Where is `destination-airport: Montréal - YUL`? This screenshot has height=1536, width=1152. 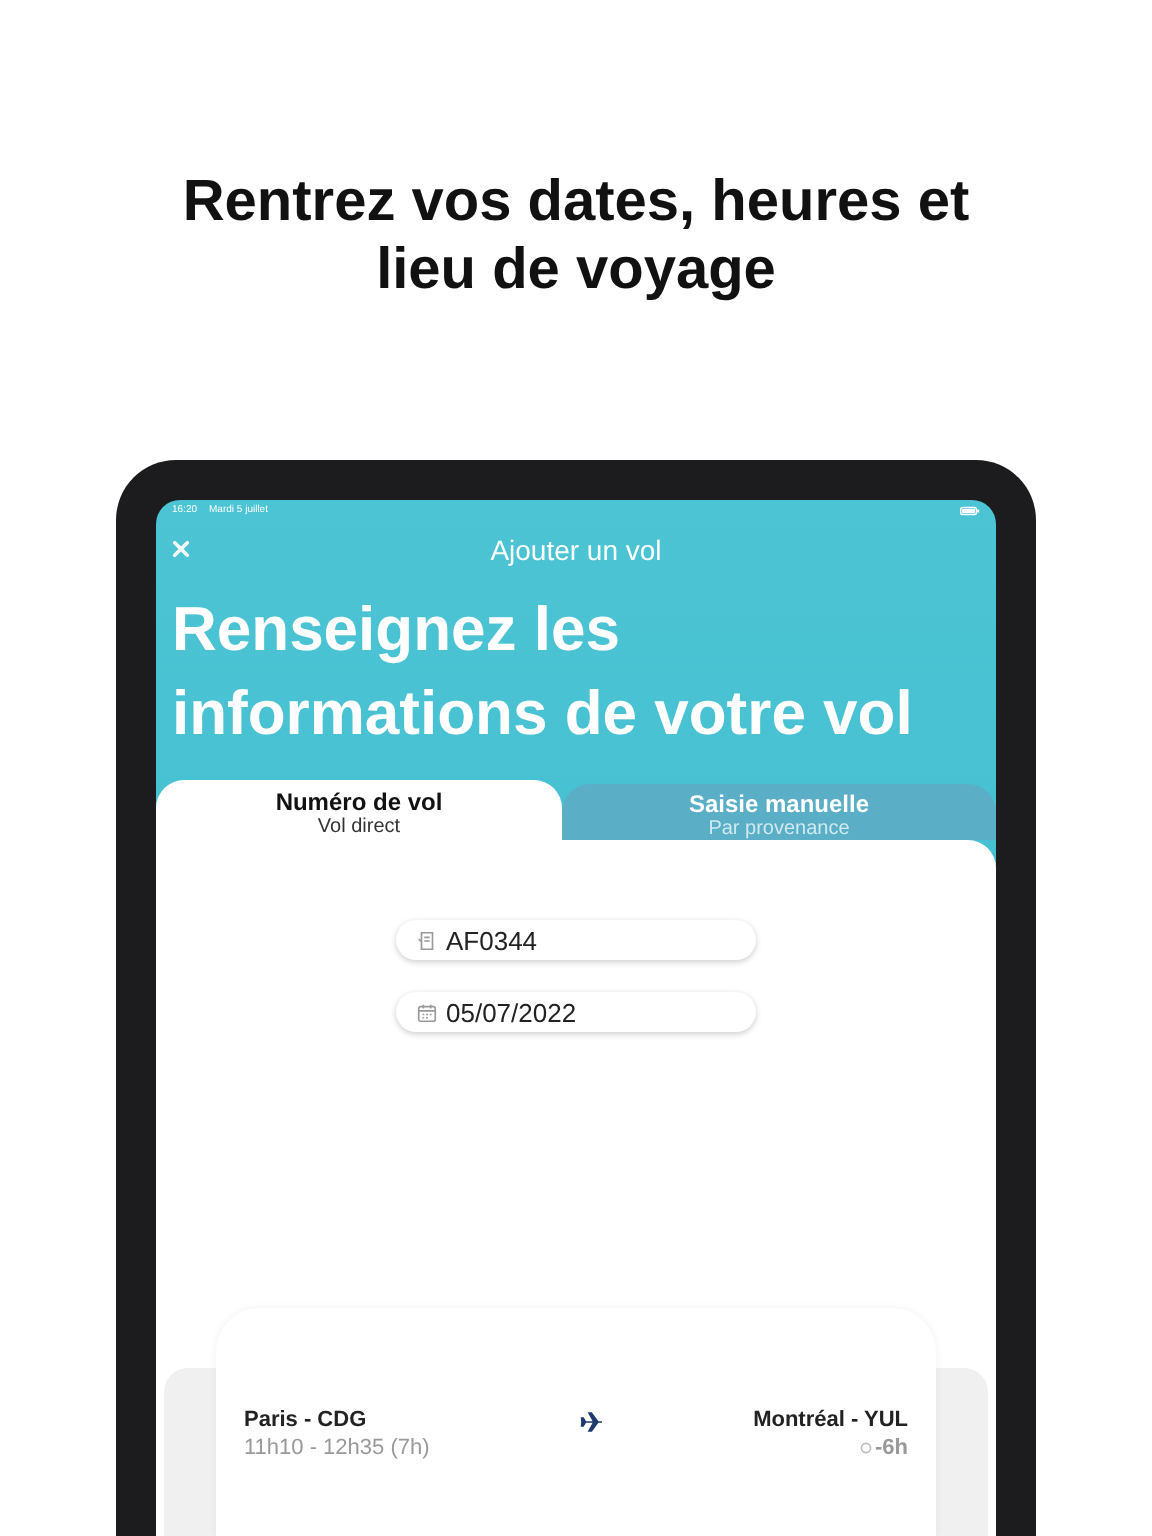 destination-airport: Montréal - YUL is located at coordinates (830, 1420).